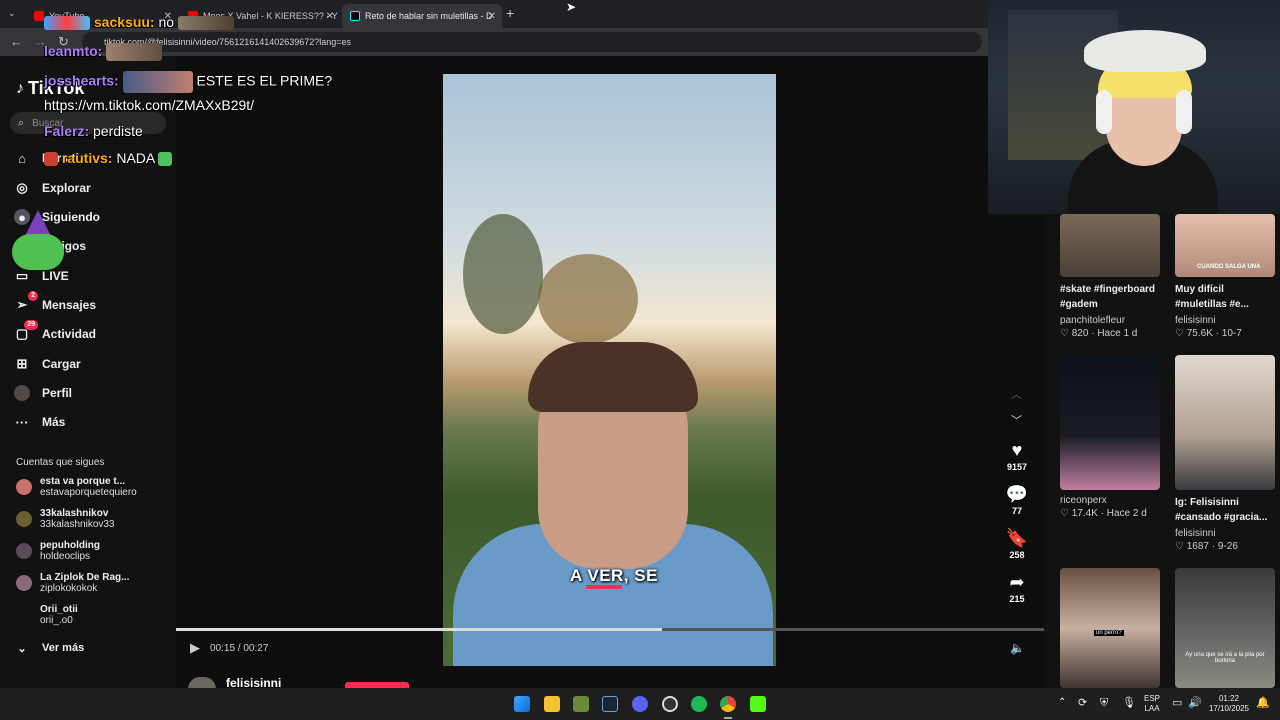 Image resolution: width=1280 pixels, height=720 pixels. What do you see at coordinates (103, 52) in the screenshot?
I see `chat-message: leanmto:` at bounding box center [103, 52].